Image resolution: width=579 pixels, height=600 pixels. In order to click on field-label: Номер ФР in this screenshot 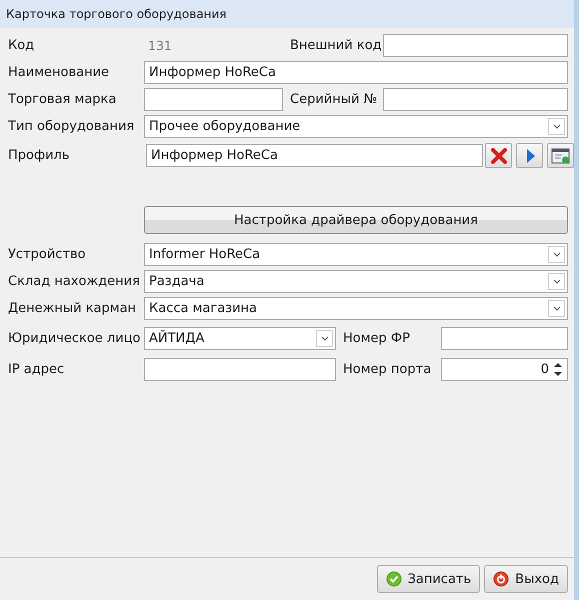, I will do `click(376, 338)`.